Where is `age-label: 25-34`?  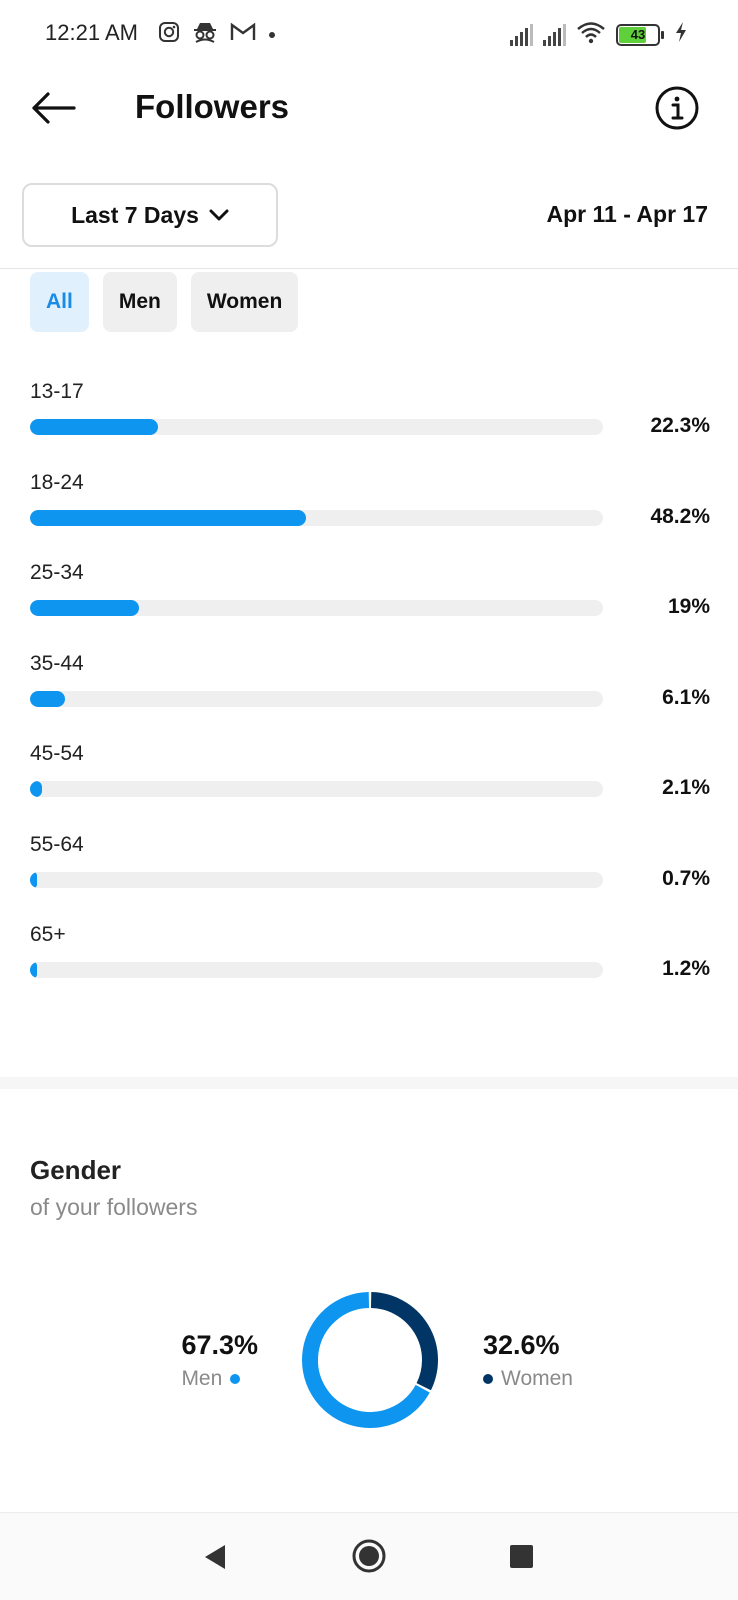 age-label: 25-34 is located at coordinates (57, 572).